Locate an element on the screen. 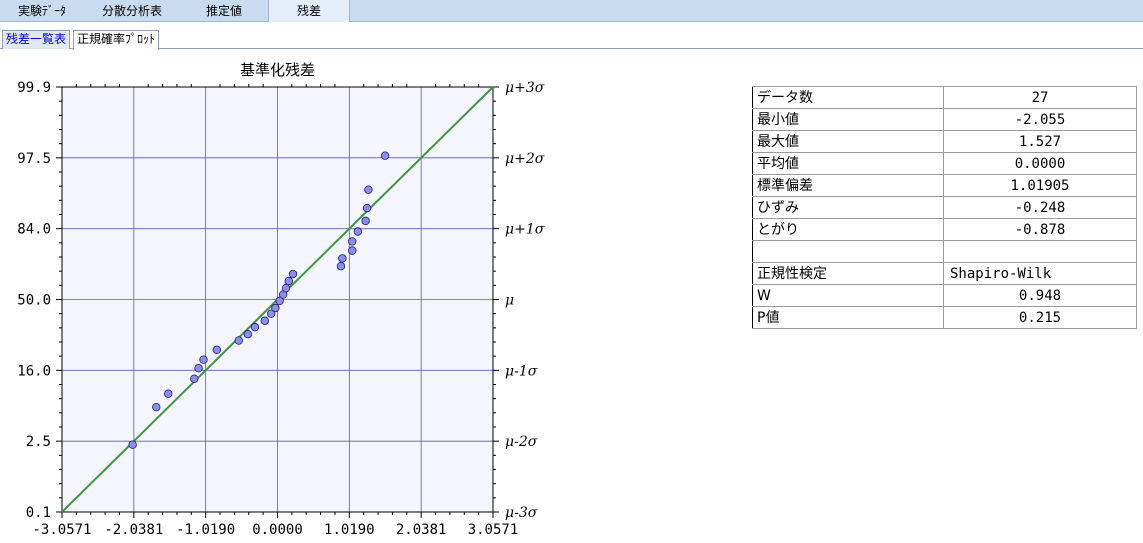 The height and width of the screenshot is (543, 1143). y-tick-label-left: 2.5 is located at coordinates (38, 442).